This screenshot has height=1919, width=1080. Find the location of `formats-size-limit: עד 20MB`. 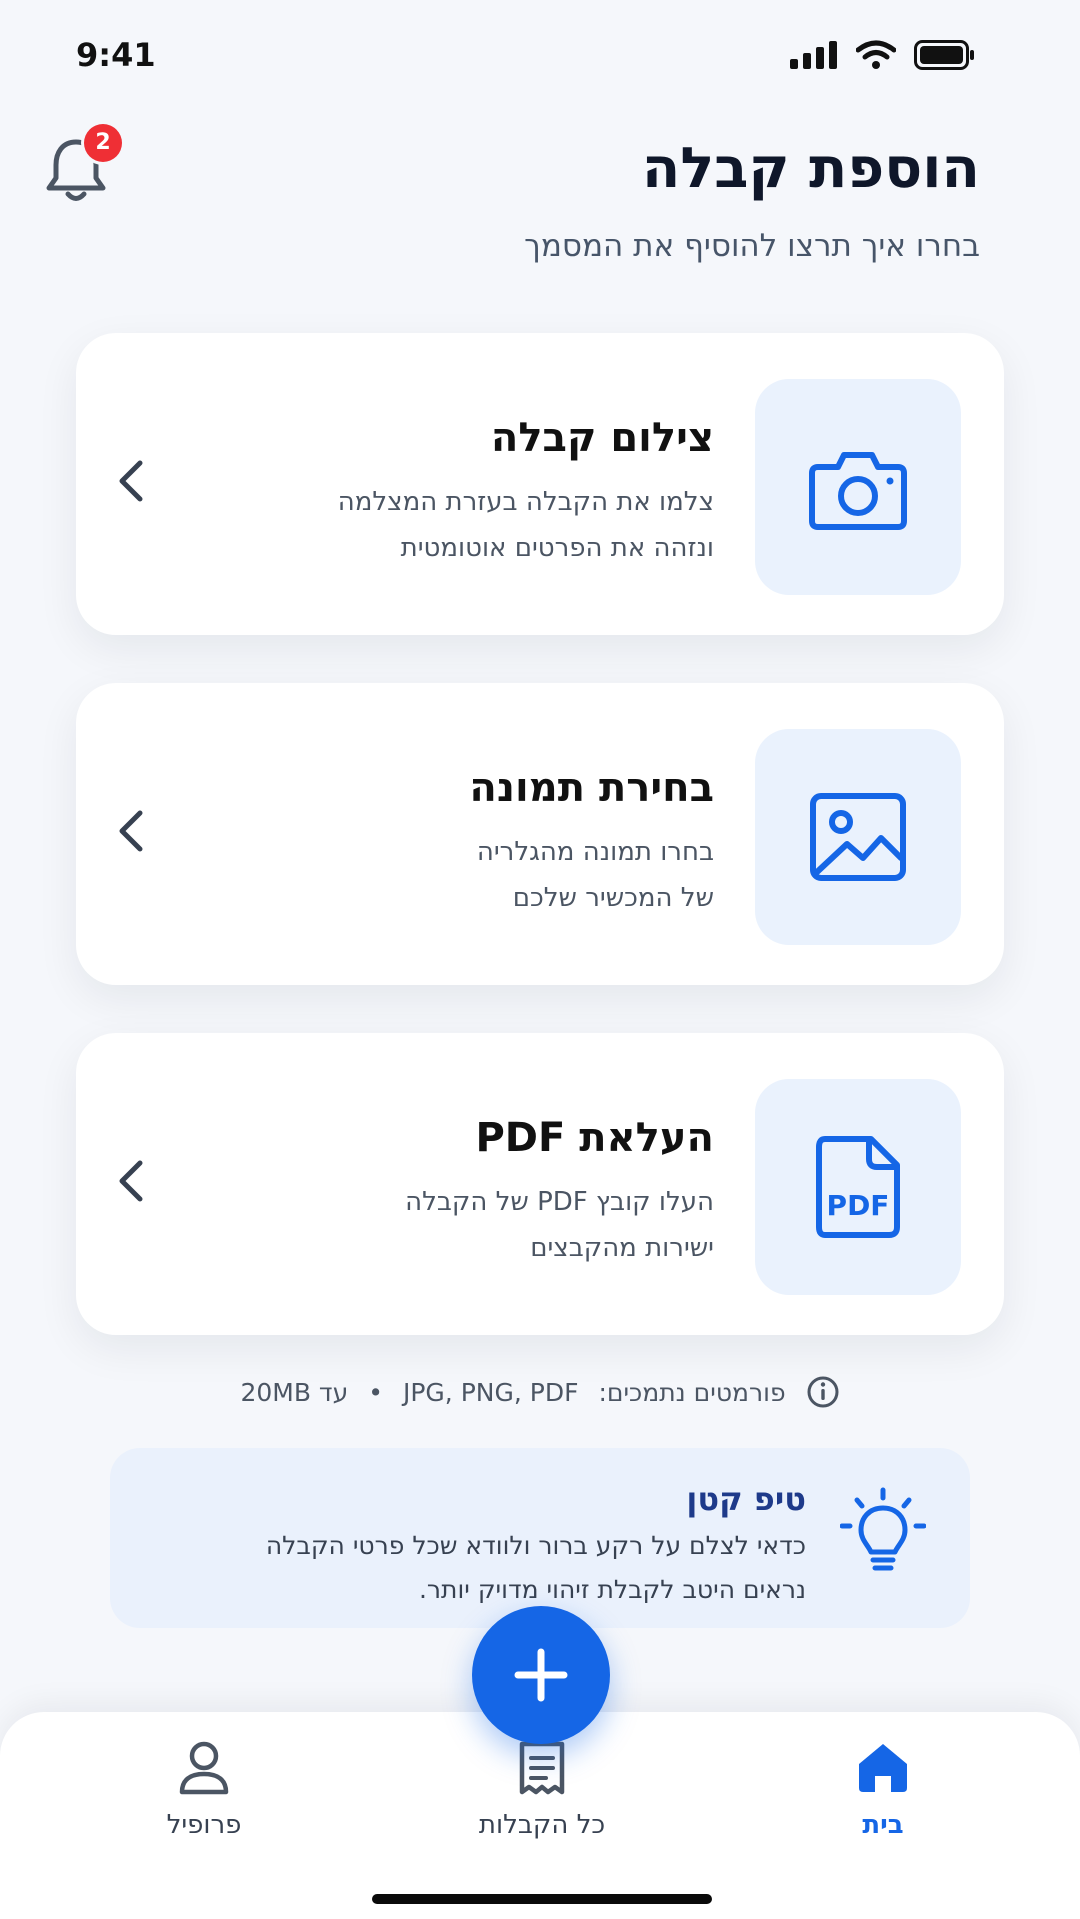

formats-size-limit: עד 20MB is located at coordinates (294, 1392).